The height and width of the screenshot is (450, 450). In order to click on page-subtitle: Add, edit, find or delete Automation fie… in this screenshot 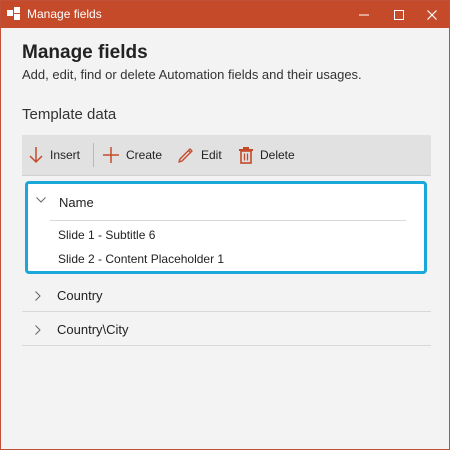, I will do `click(192, 74)`.